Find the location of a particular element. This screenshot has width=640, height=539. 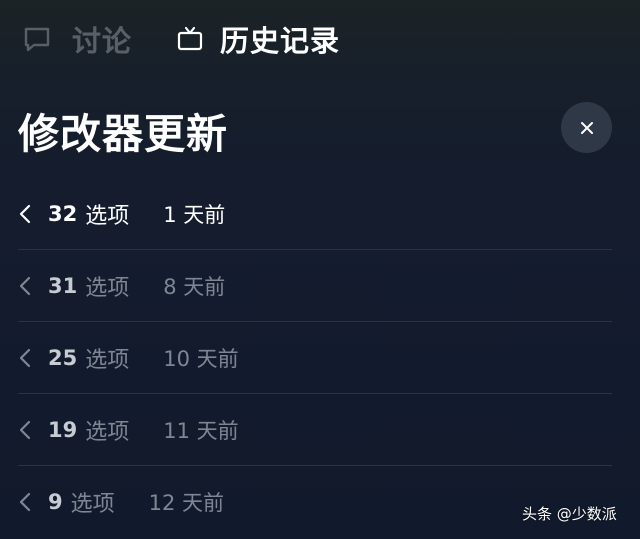

top-tab-bar: 讨论 历史记录 is located at coordinates (320, 40).